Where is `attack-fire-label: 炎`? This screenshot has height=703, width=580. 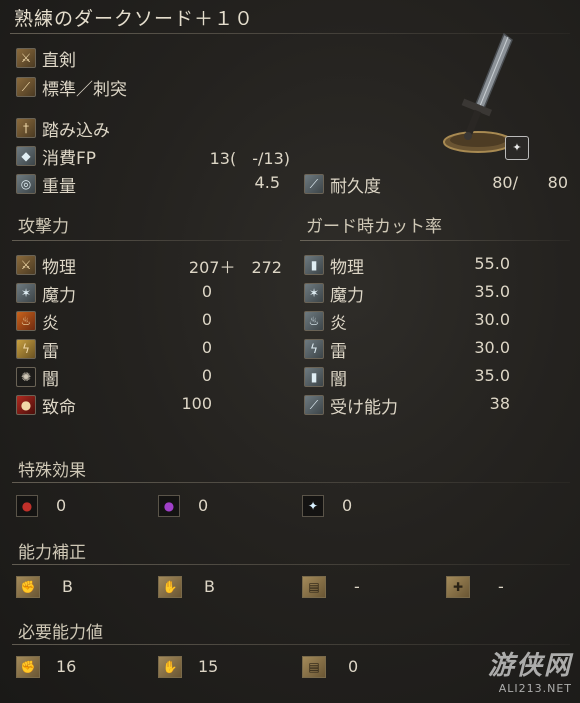
attack-fire-label: 炎 is located at coordinates (50, 324).